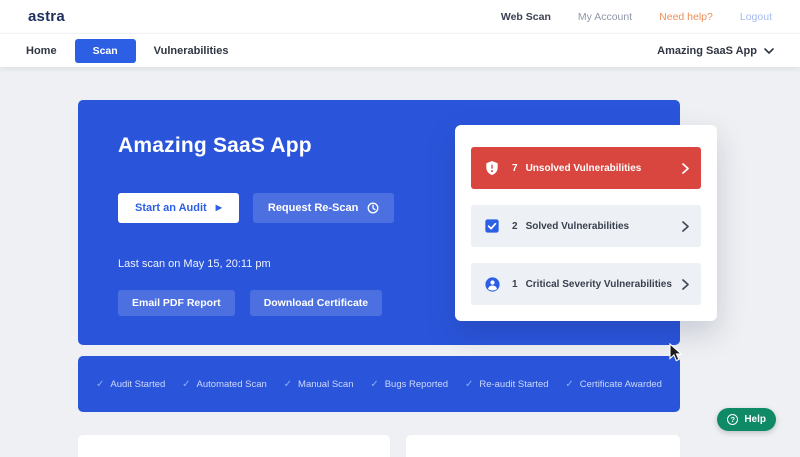  I want to click on progress-step-reaudit-started: ✓ Re-audit Started, so click(507, 384).